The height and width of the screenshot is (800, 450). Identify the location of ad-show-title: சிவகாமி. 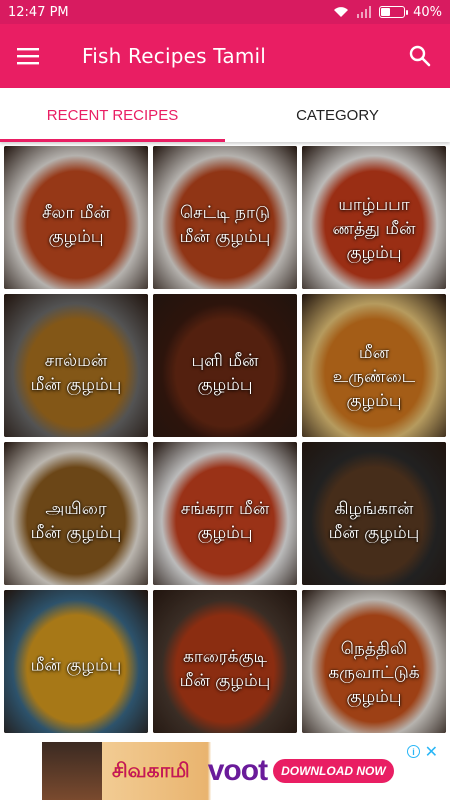
(151, 769).